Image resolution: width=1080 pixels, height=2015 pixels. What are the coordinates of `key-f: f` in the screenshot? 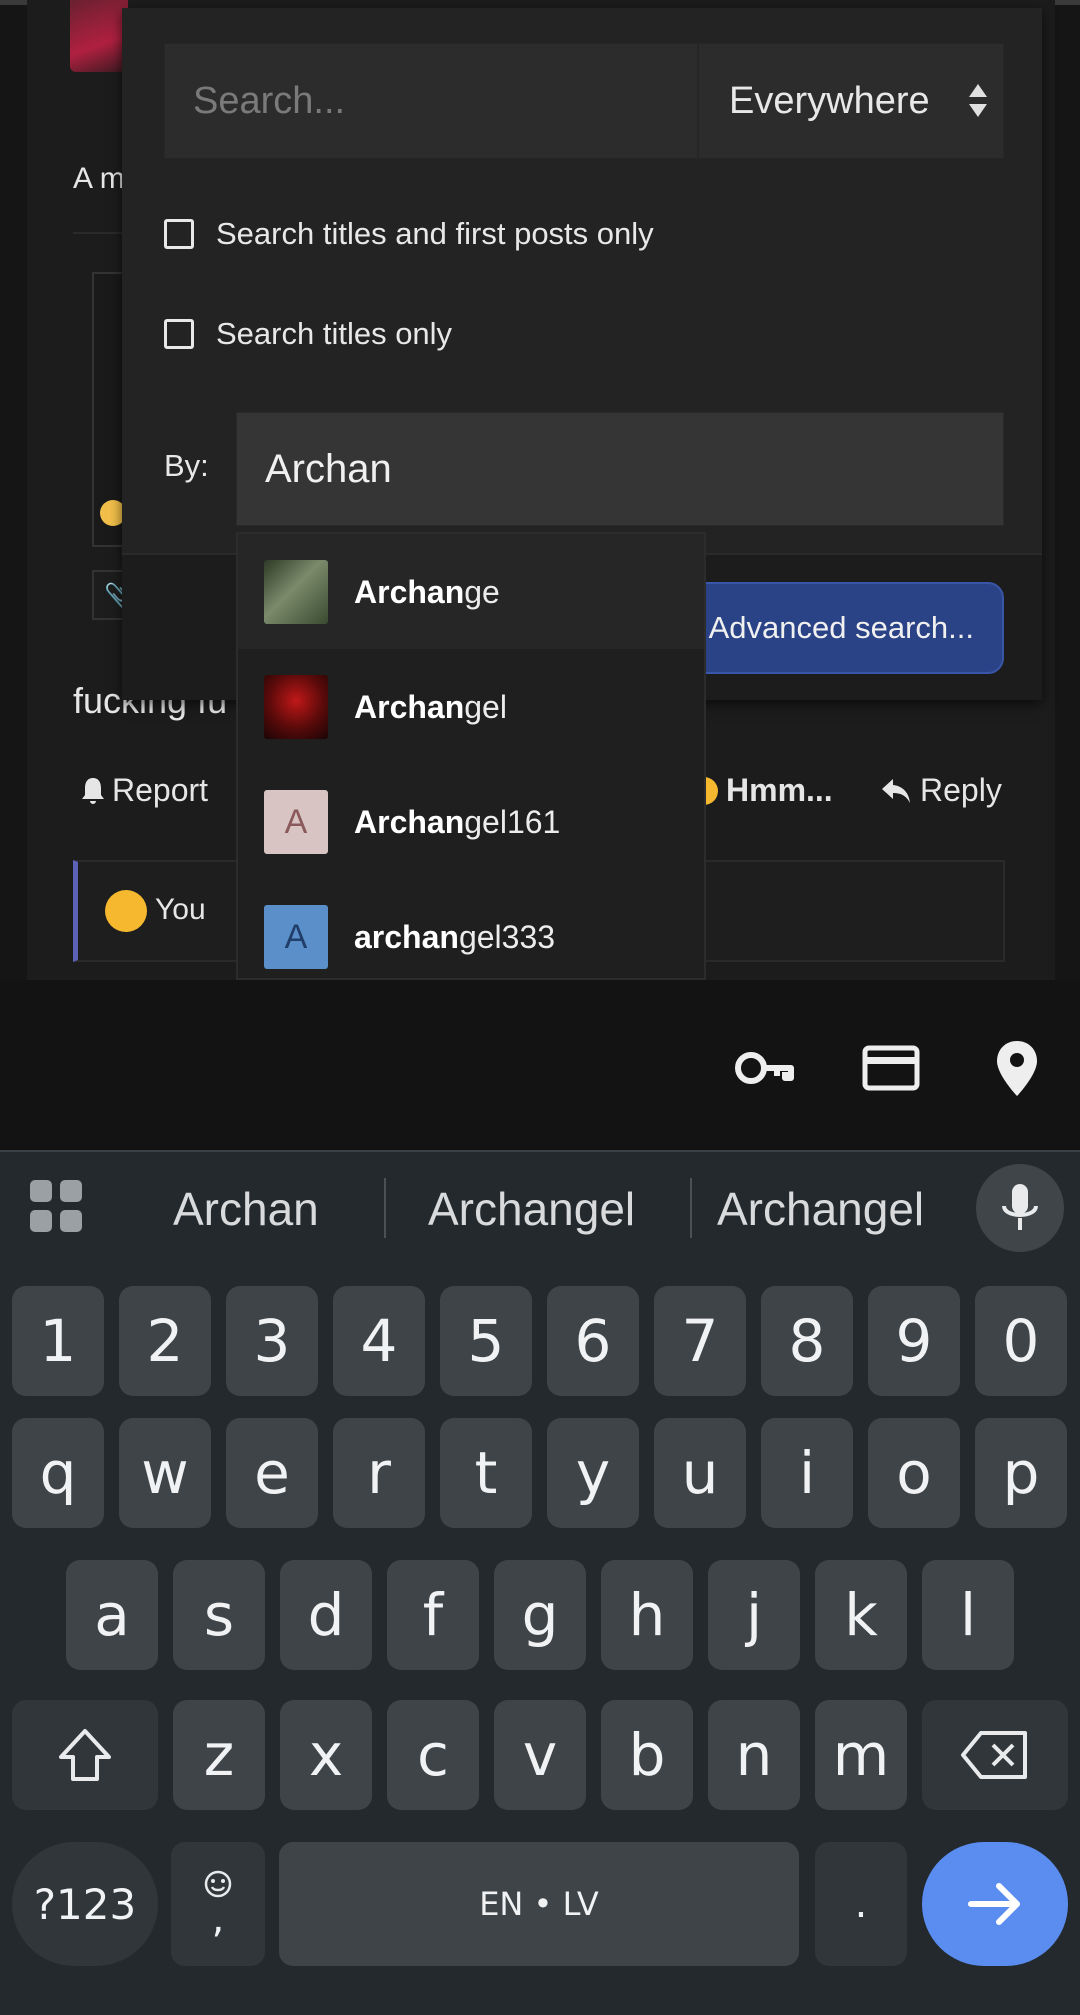 It's located at (433, 1615).